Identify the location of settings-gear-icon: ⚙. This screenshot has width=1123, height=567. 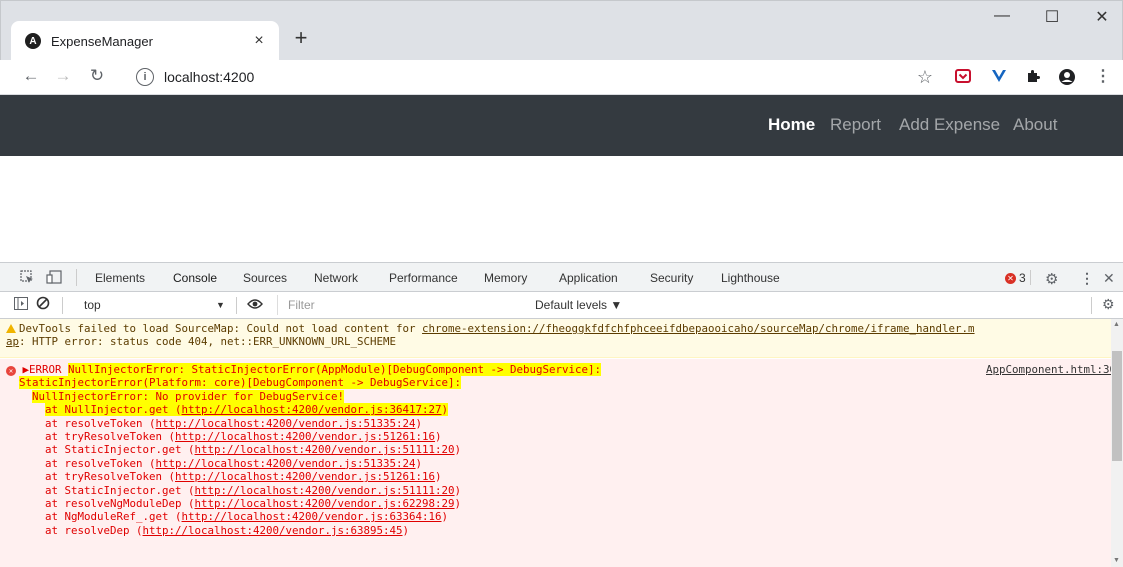
(1051, 279).